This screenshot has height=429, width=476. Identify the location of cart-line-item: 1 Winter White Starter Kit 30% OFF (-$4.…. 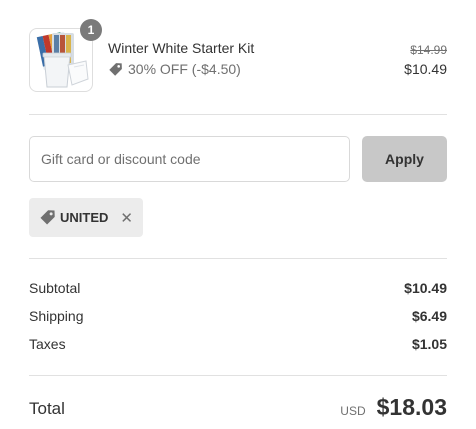
(238, 55).